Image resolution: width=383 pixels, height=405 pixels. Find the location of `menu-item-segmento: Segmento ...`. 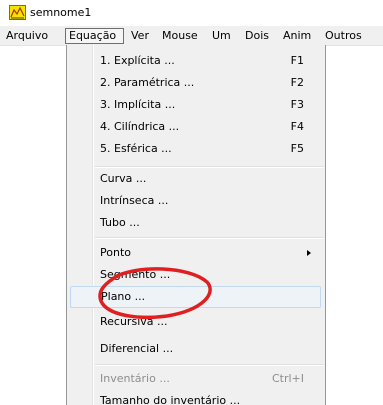

menu-item-segmento: Segmento ... is located at coordinates (196, 275).